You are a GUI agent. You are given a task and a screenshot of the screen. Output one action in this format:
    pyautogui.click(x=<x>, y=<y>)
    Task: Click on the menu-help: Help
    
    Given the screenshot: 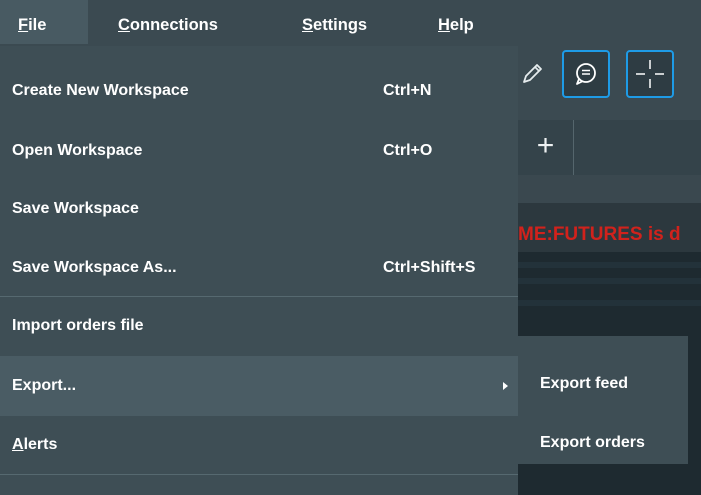 What is the action you would take?
    pyautogui.click(x=453, y=22)
    